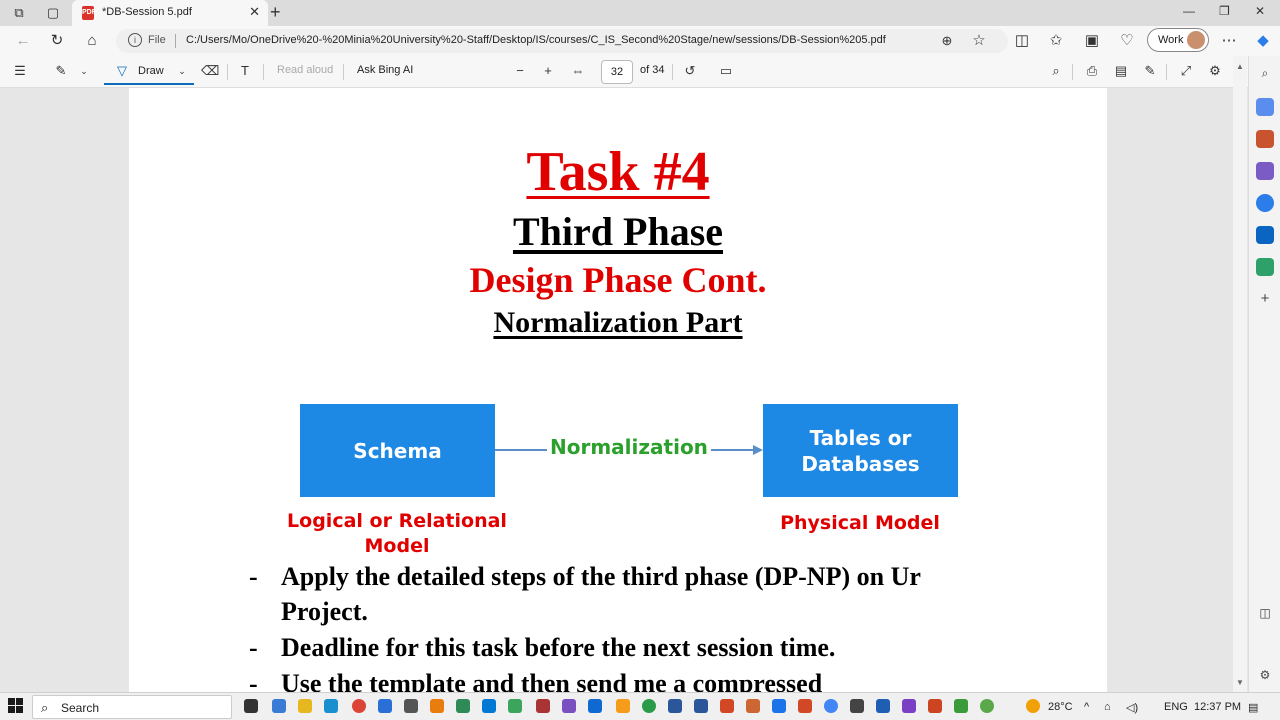  Describe the element at coordinates (1056, 71) in the screenshot. I see `search-icon: ⌕` at that location.